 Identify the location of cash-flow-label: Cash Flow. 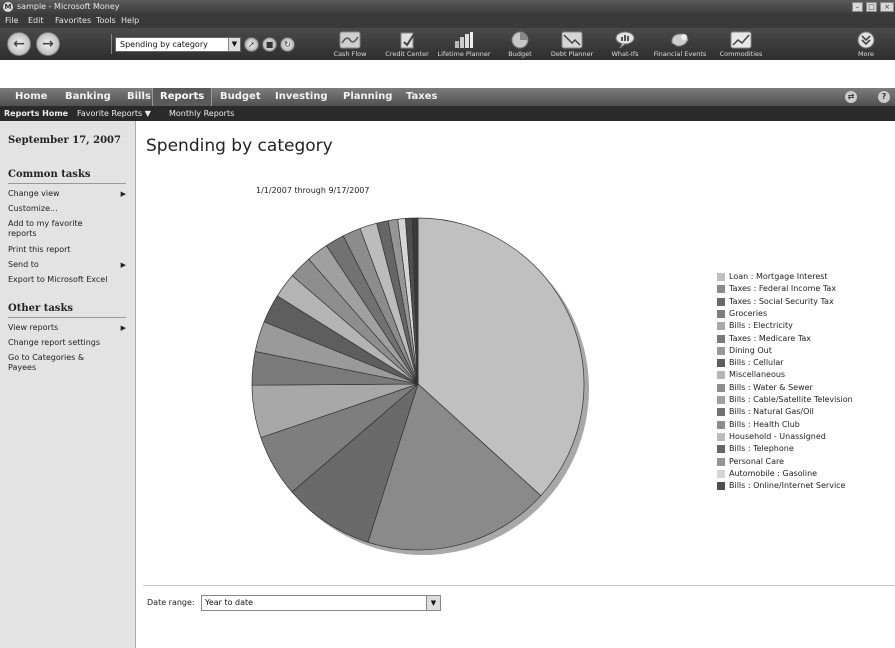
(350, 54).